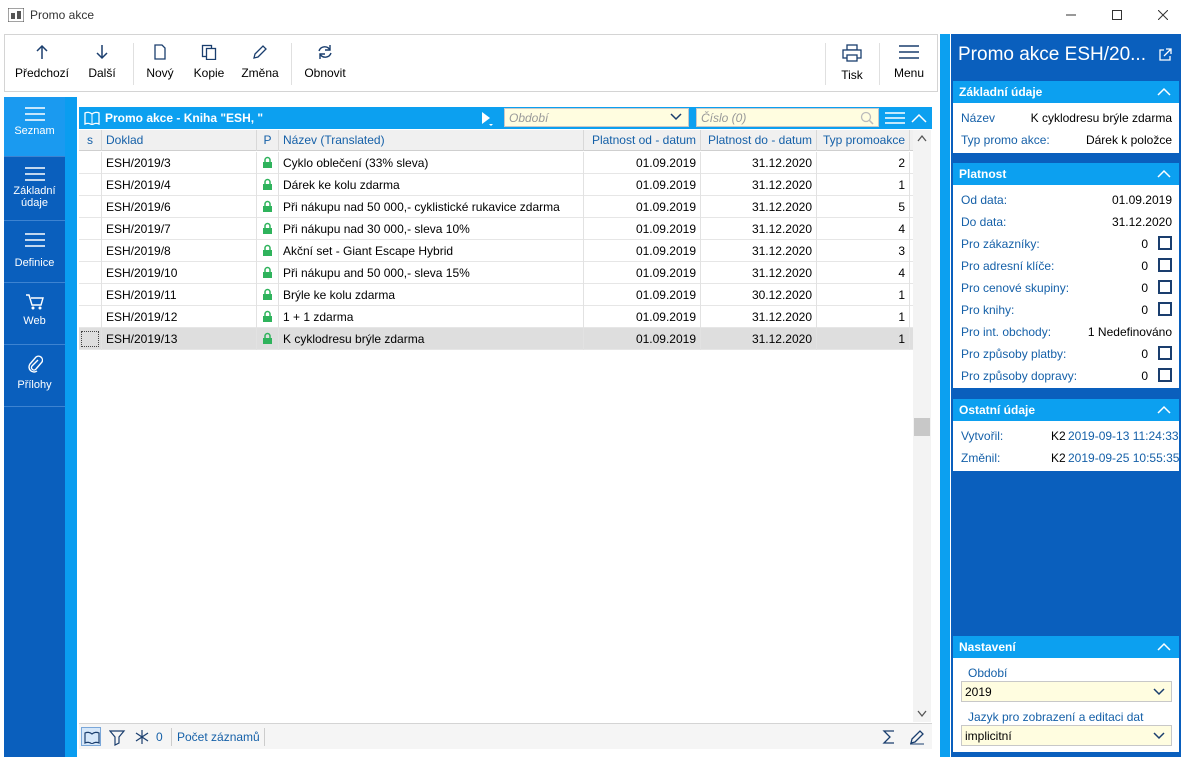 This screenshot has height=761, width=1186. I want to click on record-count-label: Počet záznamů, so click(218, 737).